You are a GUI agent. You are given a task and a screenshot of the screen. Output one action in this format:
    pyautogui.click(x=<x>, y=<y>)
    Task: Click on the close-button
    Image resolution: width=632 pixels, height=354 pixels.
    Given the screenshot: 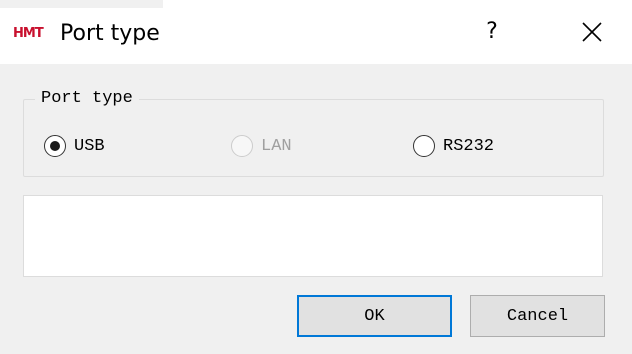 What is the action you would take?
    pyautogui.click(x=592, y=32)
    